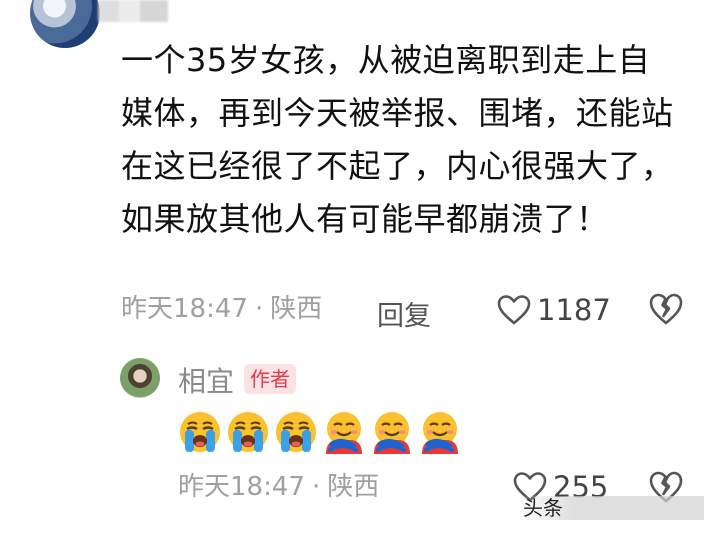 The image size is (720, 533). I want to click on commenter-name-redacted, so click(133, 11).